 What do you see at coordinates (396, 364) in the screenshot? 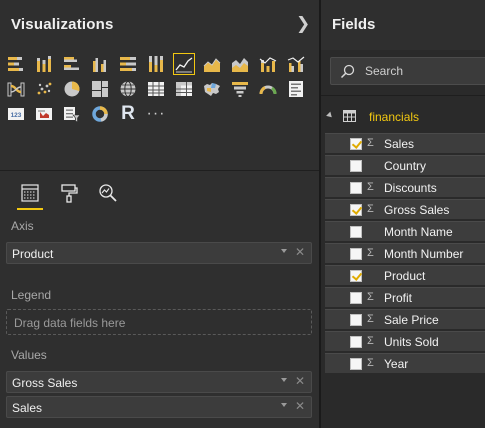
I see `field-label: Year` at bounding box center [396, 364].